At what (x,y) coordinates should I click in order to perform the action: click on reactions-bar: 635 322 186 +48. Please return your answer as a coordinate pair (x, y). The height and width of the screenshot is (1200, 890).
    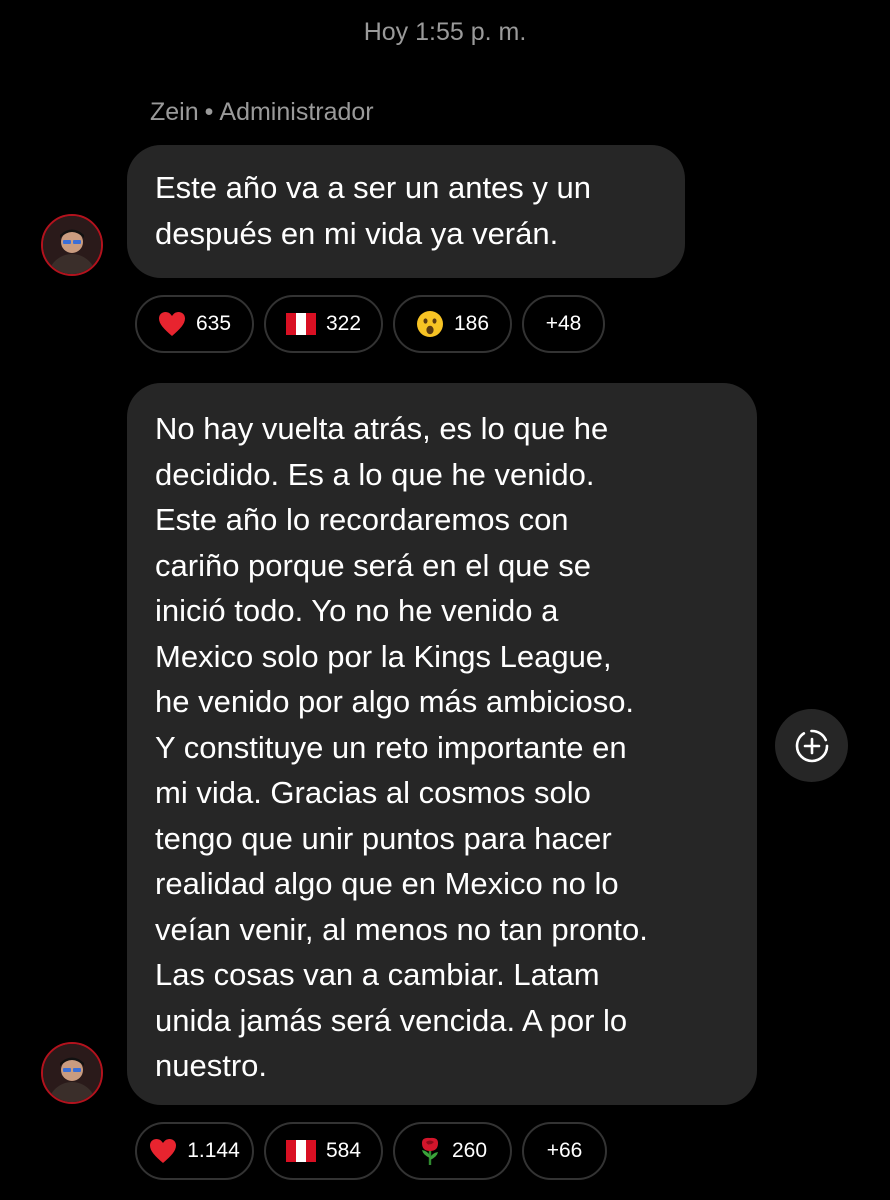
    Looking at the image, I should click on (370, 324).